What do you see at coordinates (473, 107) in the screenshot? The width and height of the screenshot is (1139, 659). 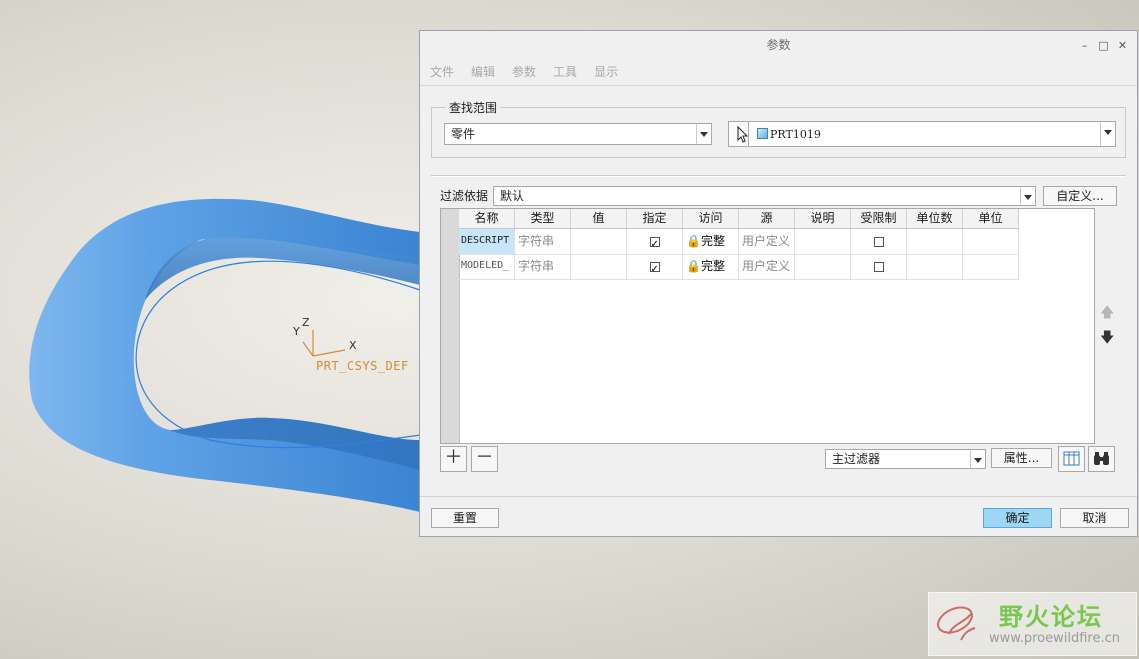 I see `search-scope-title: 查找范围` at bounding box center [473, 107].